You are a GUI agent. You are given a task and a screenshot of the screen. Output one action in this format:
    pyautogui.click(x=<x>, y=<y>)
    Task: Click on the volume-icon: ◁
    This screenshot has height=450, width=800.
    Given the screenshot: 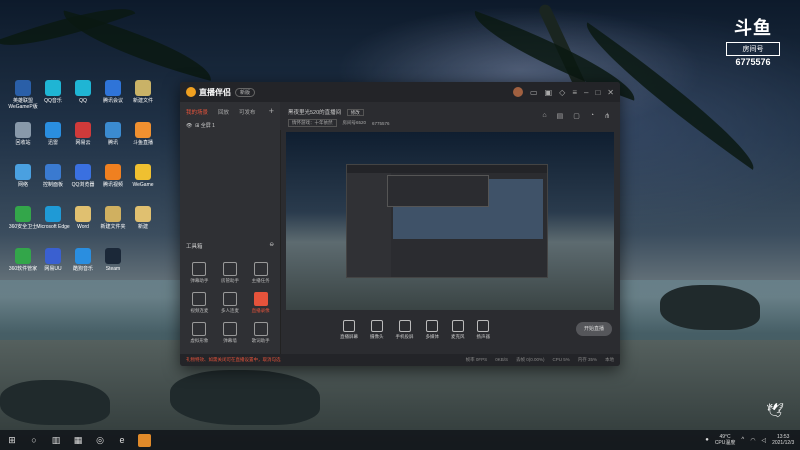 What is the action you would take?
    pyautogui.click(x=763, y=440)
    